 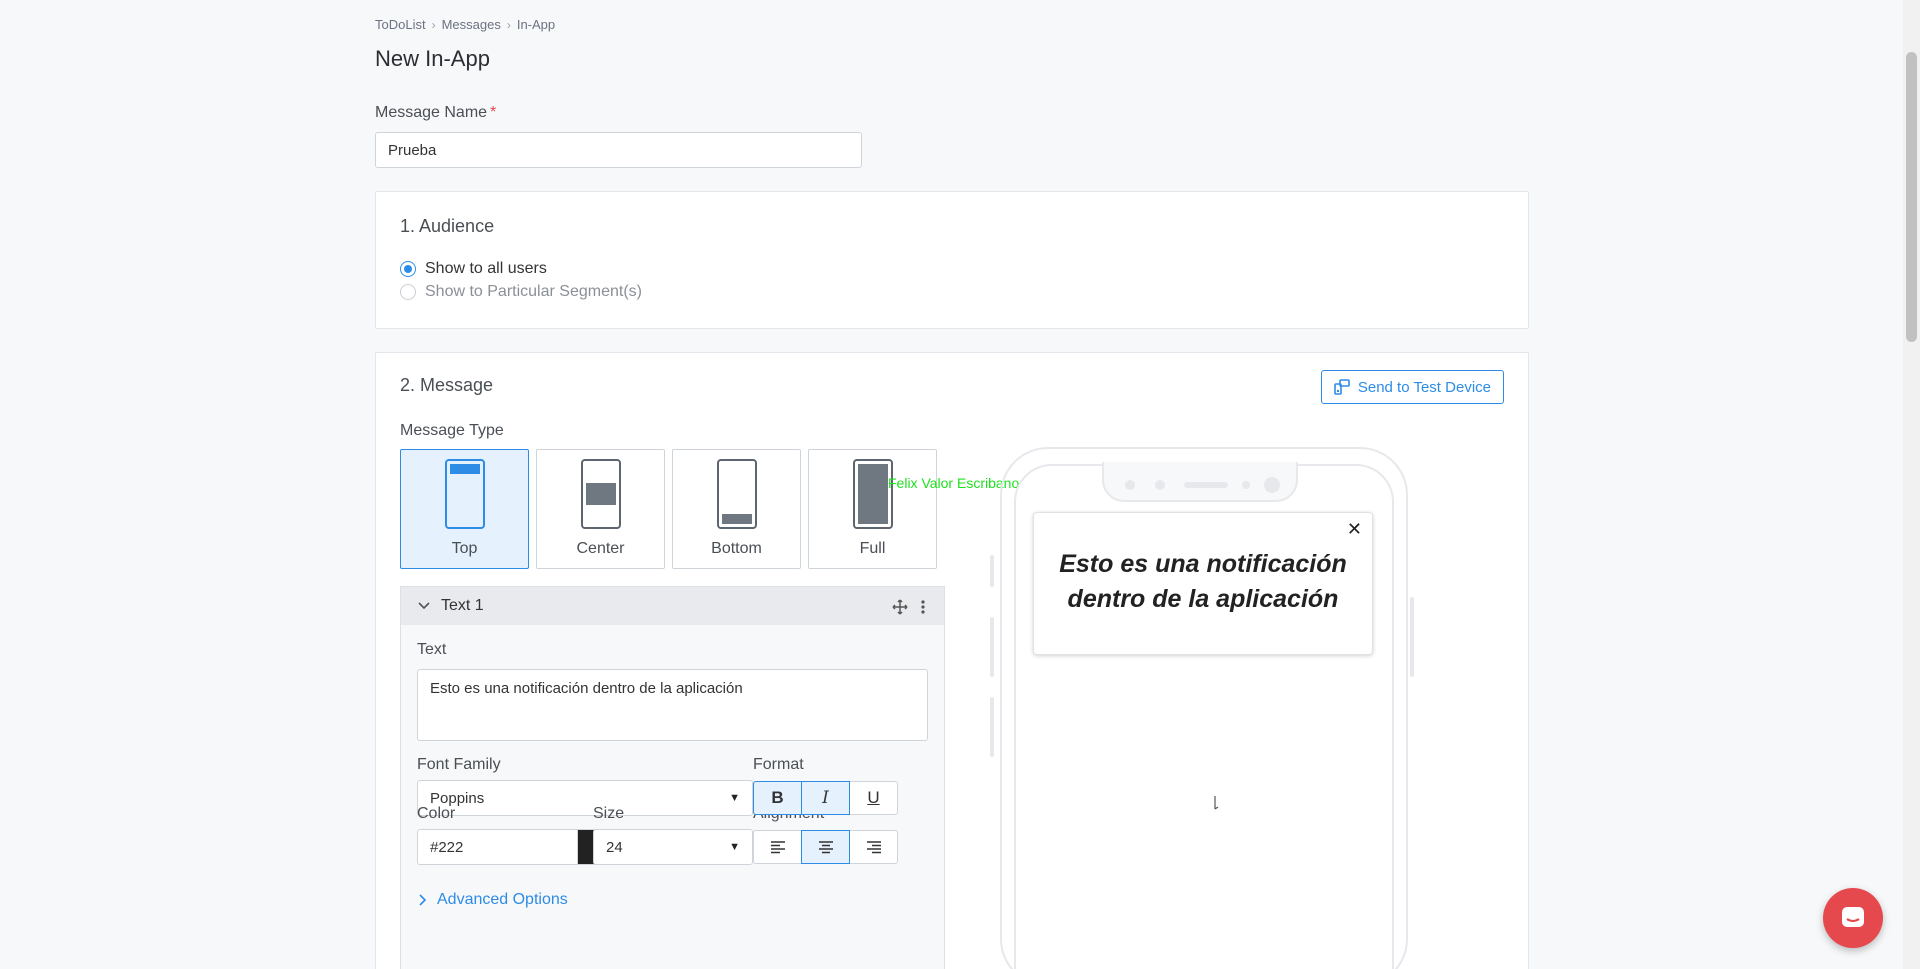 I want to click on message-name-label-text: Message Name, so click(x=431, y=112).